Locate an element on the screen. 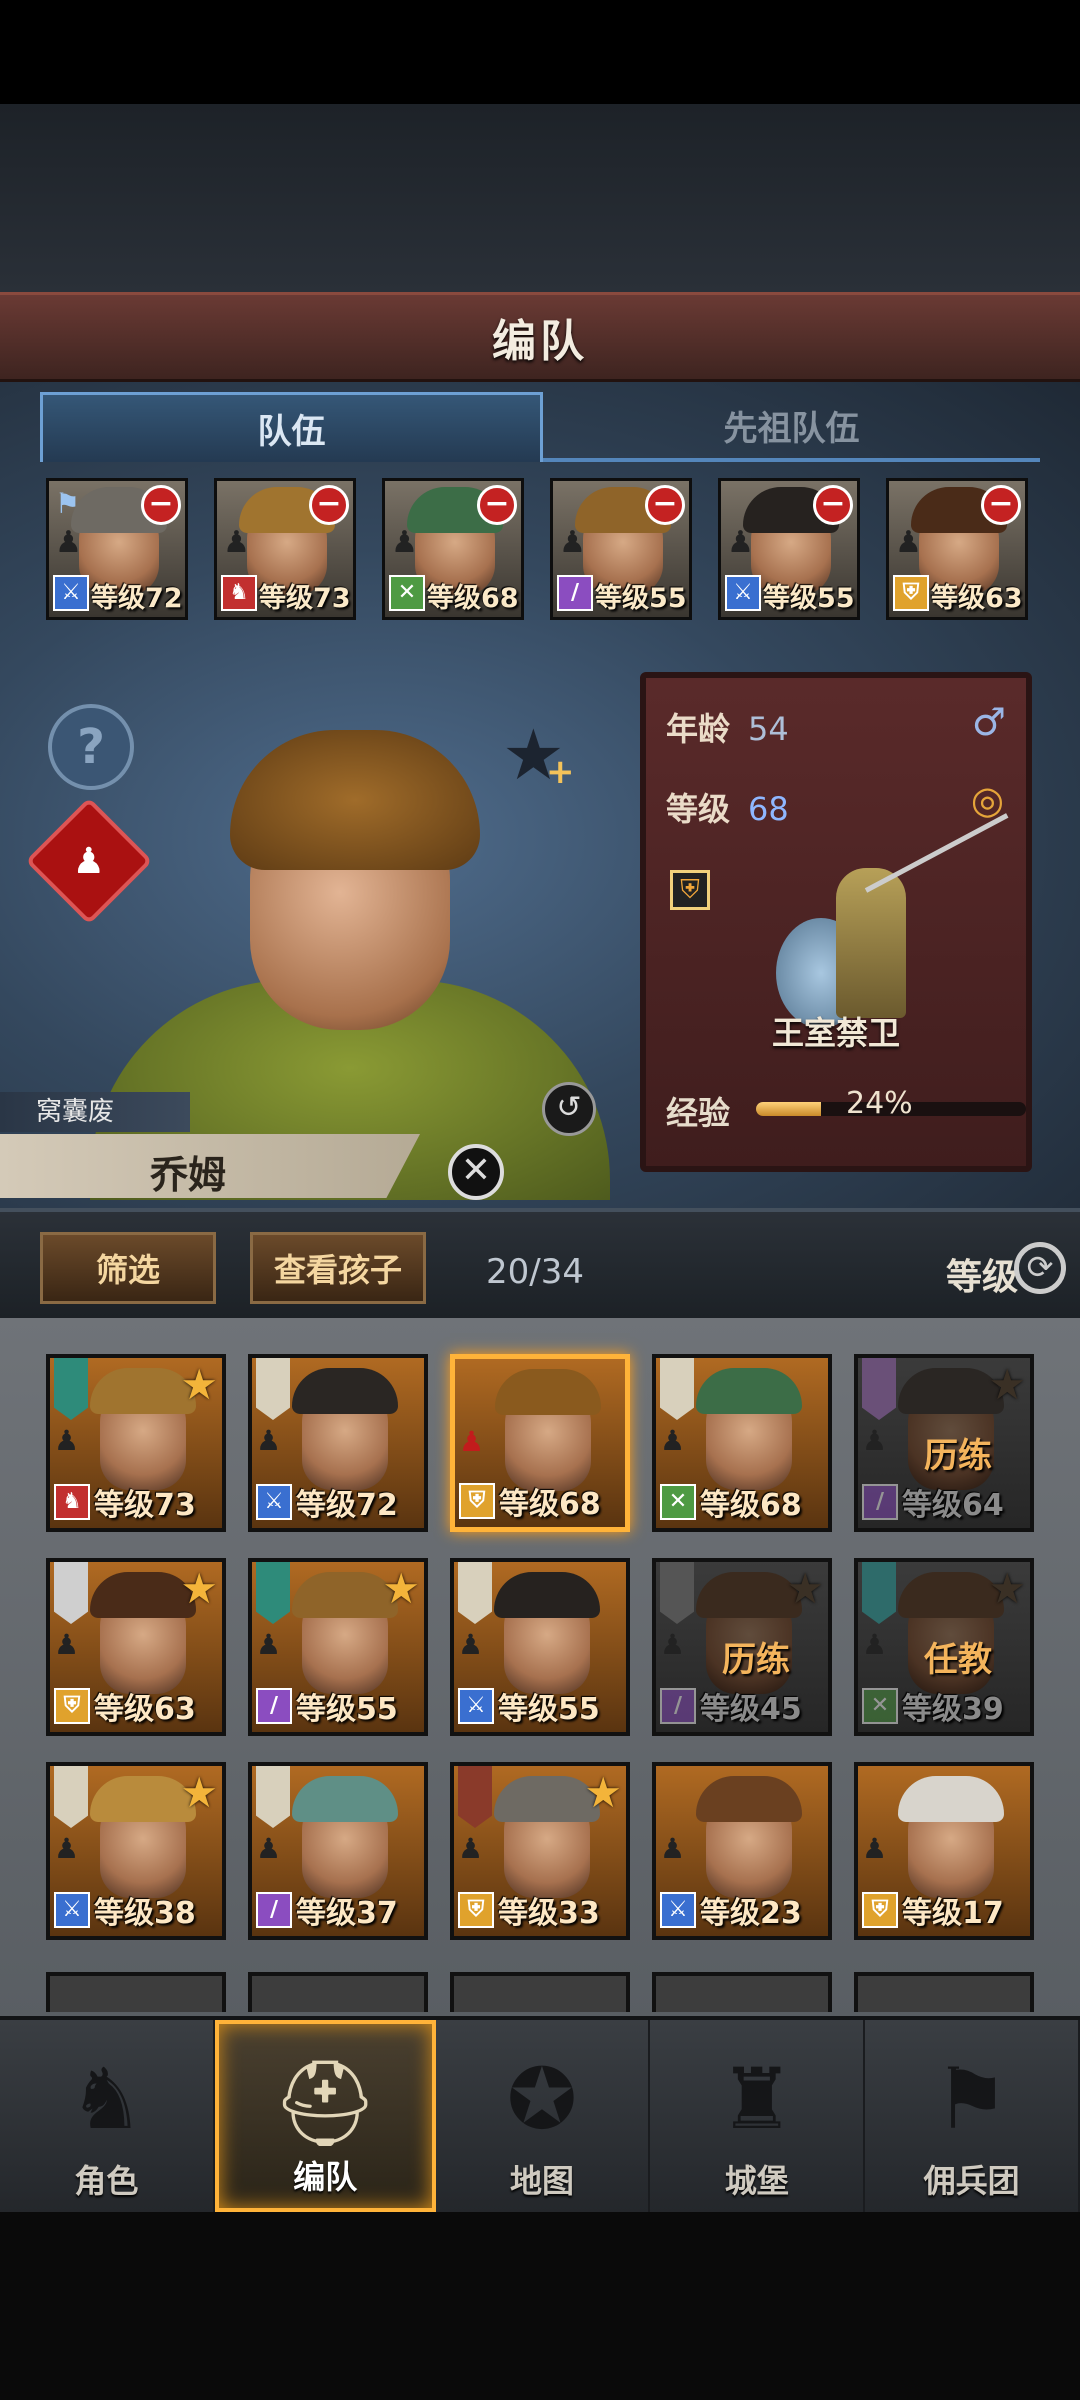  job-status: 任教 is located at coordinates (958, 1660).